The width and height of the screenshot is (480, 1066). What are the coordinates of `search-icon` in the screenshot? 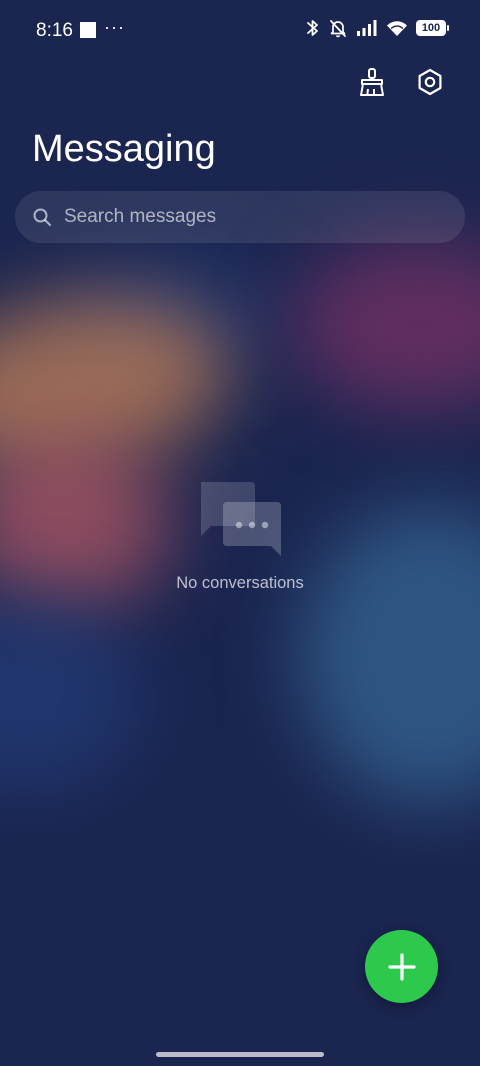 It's located at (42, 217).